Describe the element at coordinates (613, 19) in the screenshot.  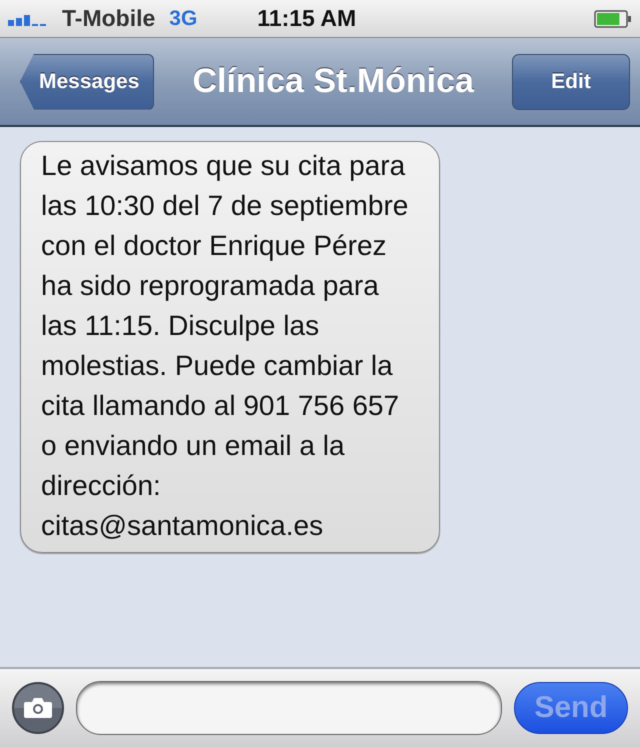
I see `battery-icon` at that location.